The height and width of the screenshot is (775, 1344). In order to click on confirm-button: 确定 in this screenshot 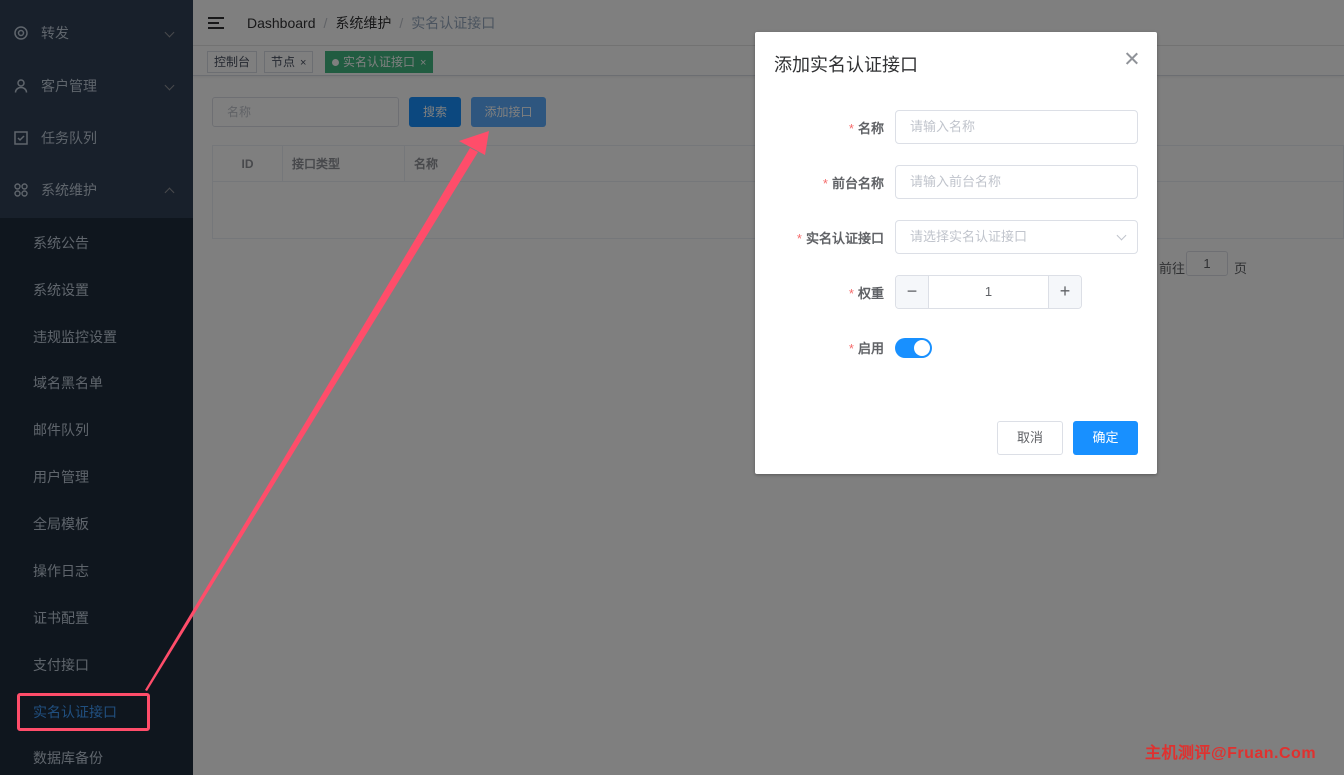, I will do `click(1105, 438)`.